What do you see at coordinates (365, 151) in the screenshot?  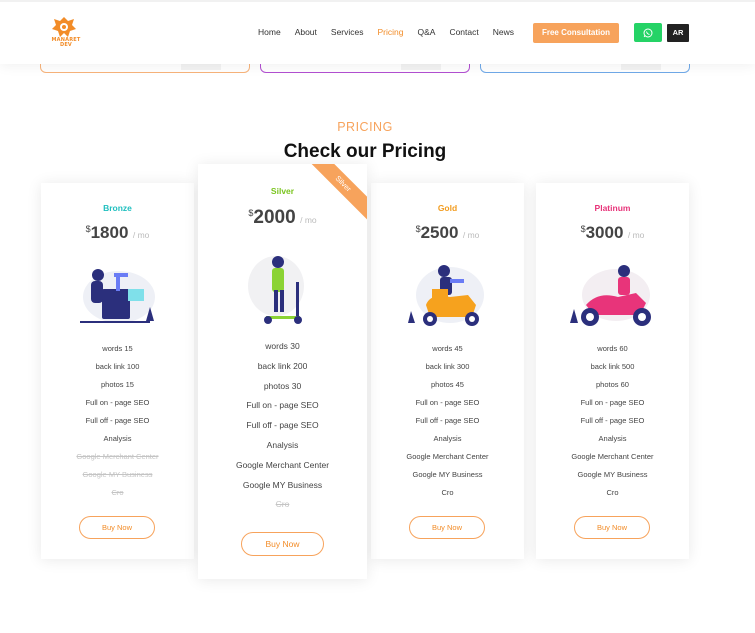 I see `section-title: Check our Pricing` at bounding box center [365, 151].